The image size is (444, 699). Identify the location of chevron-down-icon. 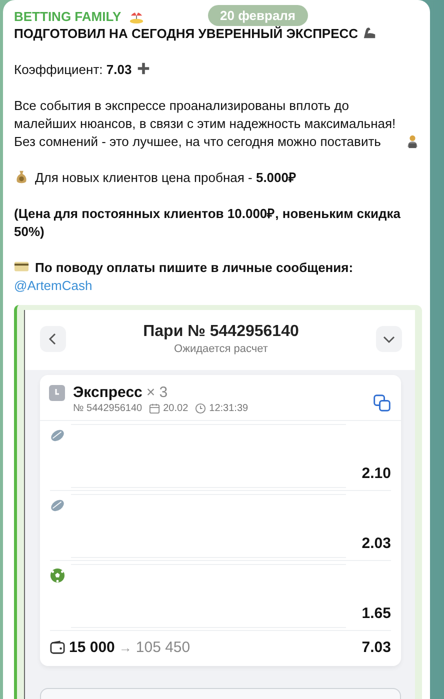
(389, 339).